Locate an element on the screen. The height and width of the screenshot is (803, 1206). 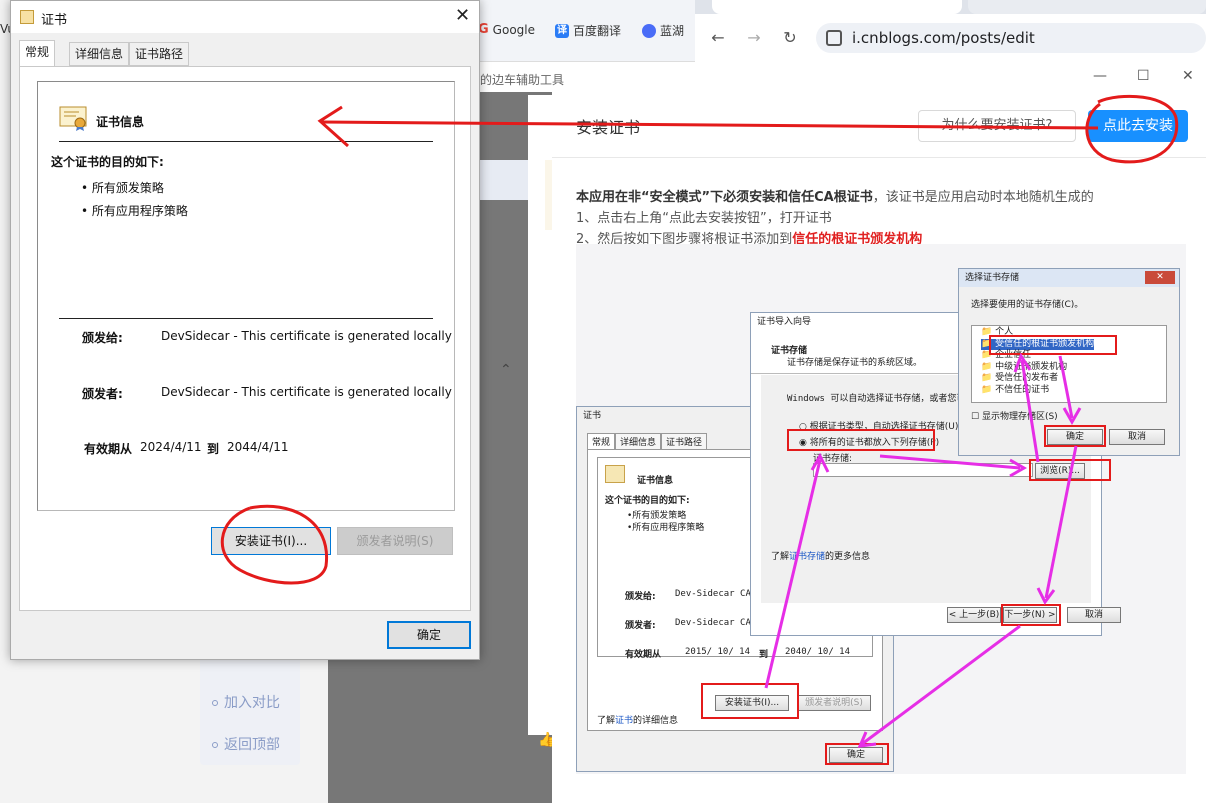
tab-details: 详细信息 is located at coordinates (99, 54).